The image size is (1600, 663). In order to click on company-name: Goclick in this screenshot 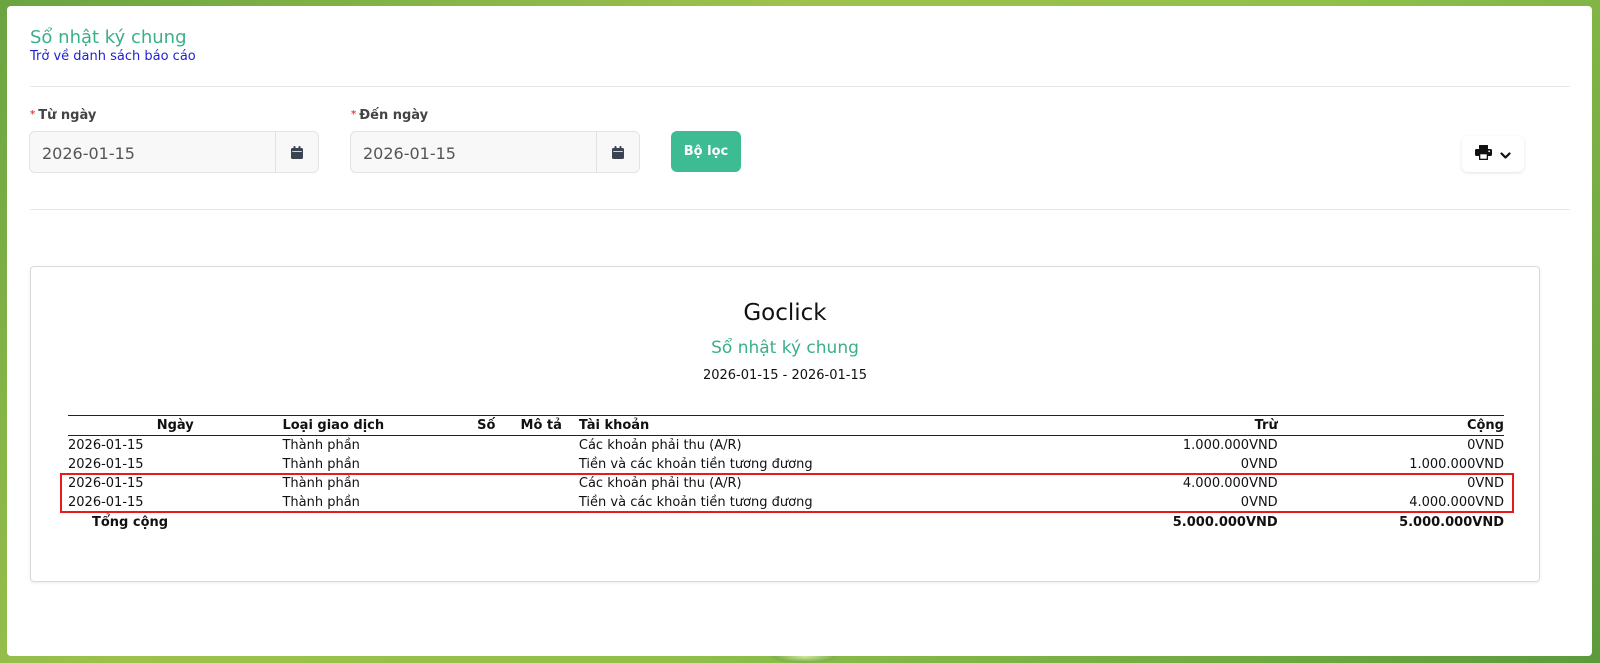, I will do `click(785, 313)`.